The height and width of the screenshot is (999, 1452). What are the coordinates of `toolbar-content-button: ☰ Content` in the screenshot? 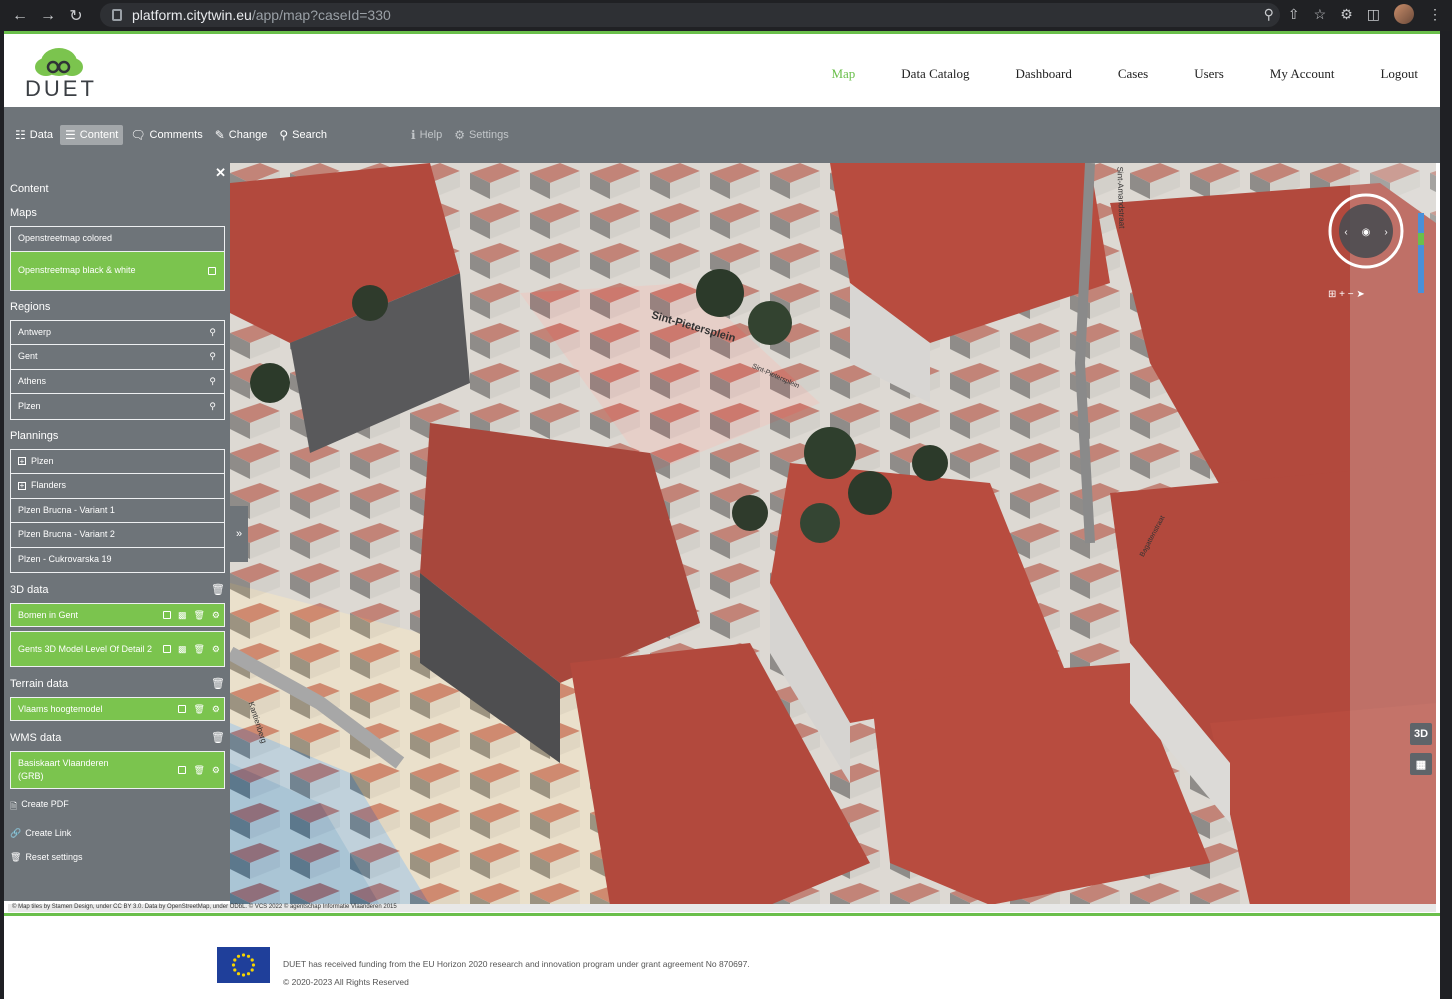 It's located at (92, 135).